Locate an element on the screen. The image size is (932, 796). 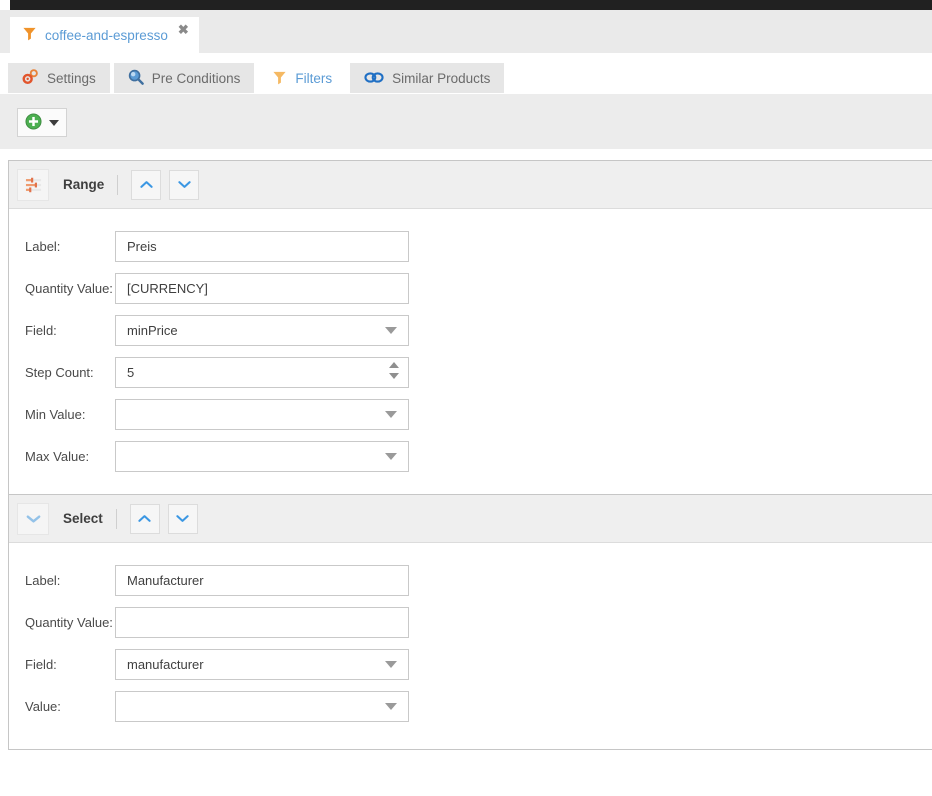
move-up-button-select is located at coordinates (144, 518).